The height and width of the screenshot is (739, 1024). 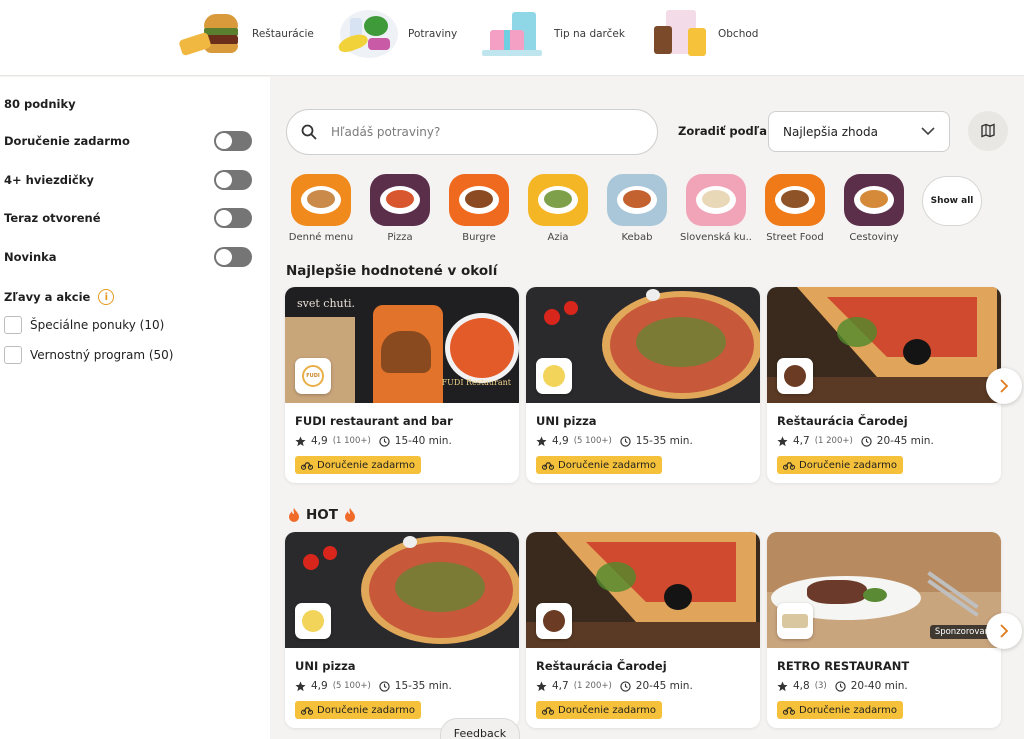 What do you see at coordinates (928, 131) in the screenshot?
I see `chevron-down-icon` at bounding box center [928, 131].